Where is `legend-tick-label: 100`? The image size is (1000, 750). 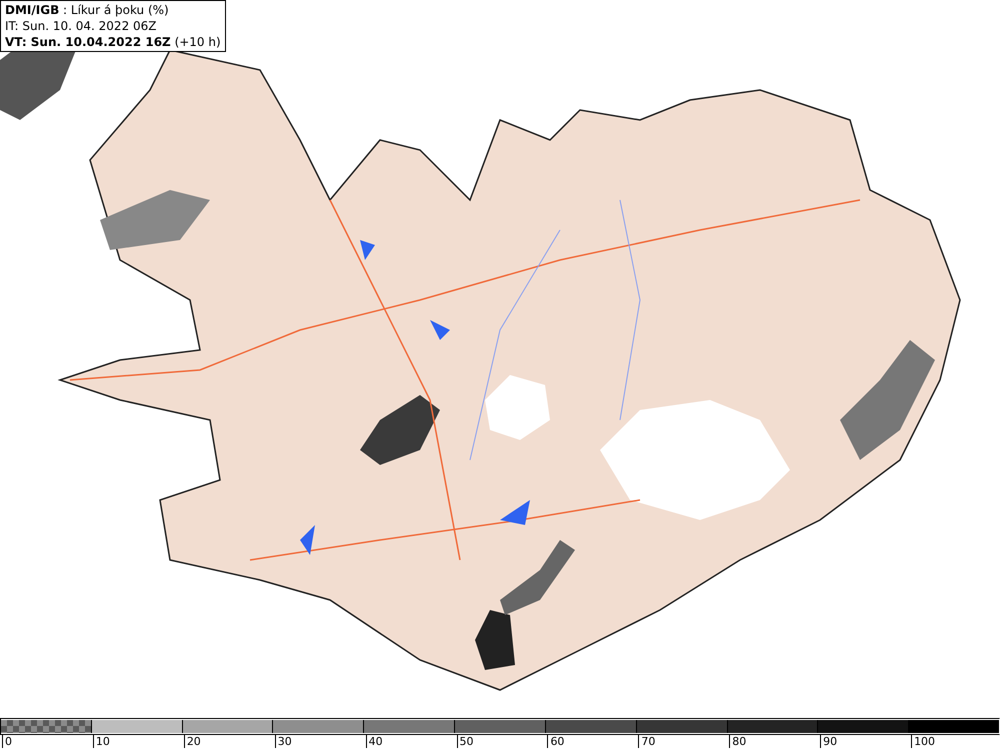
legend-tick-label: 100 is located at coordinates (923, 741).